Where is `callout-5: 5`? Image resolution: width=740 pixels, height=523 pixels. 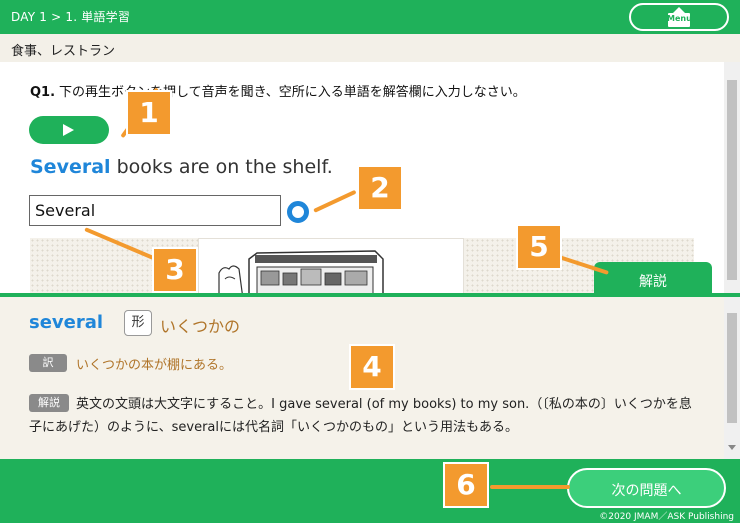 callout-5: 5 is located at coordinates (539, 247).